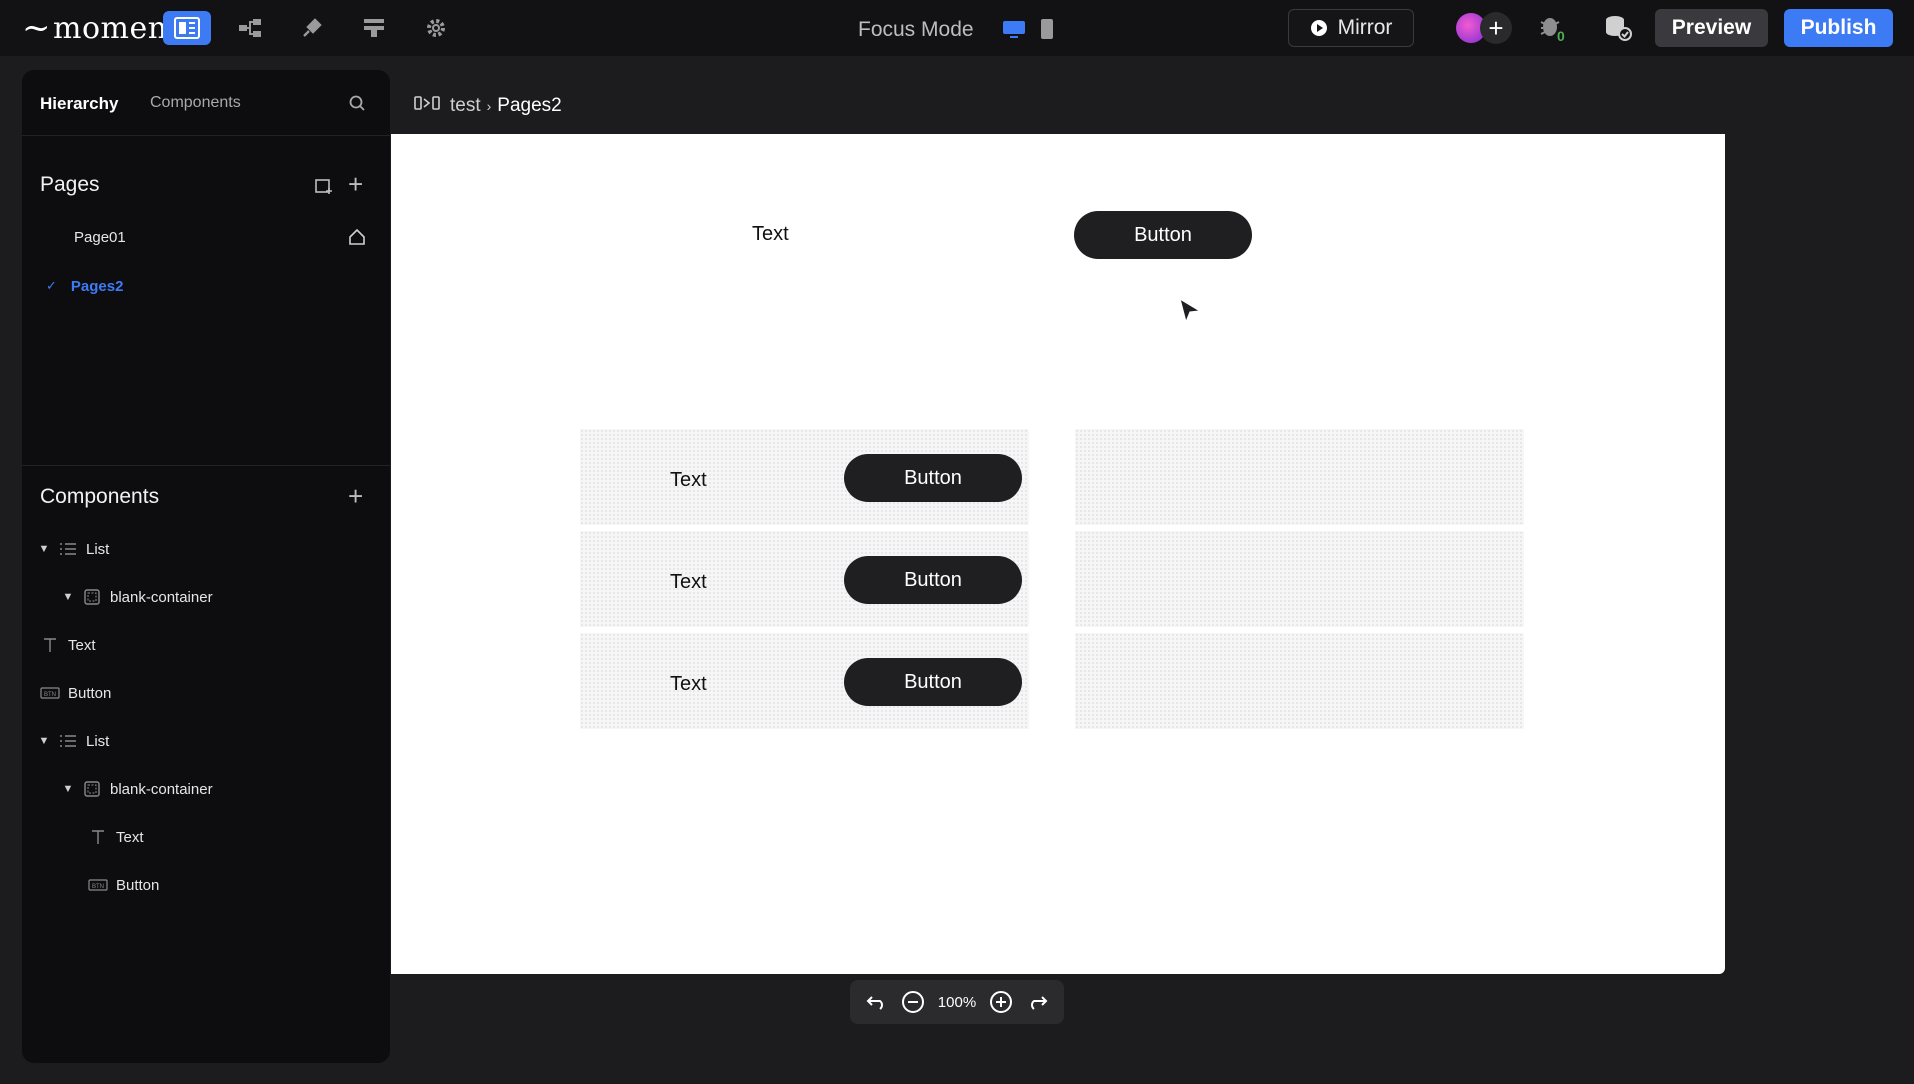 The height and width of the screenshot is (1084, 1914). Describe the element at coordinates (312, 28) in the screenshot. I see `plugin-icon` at that location.